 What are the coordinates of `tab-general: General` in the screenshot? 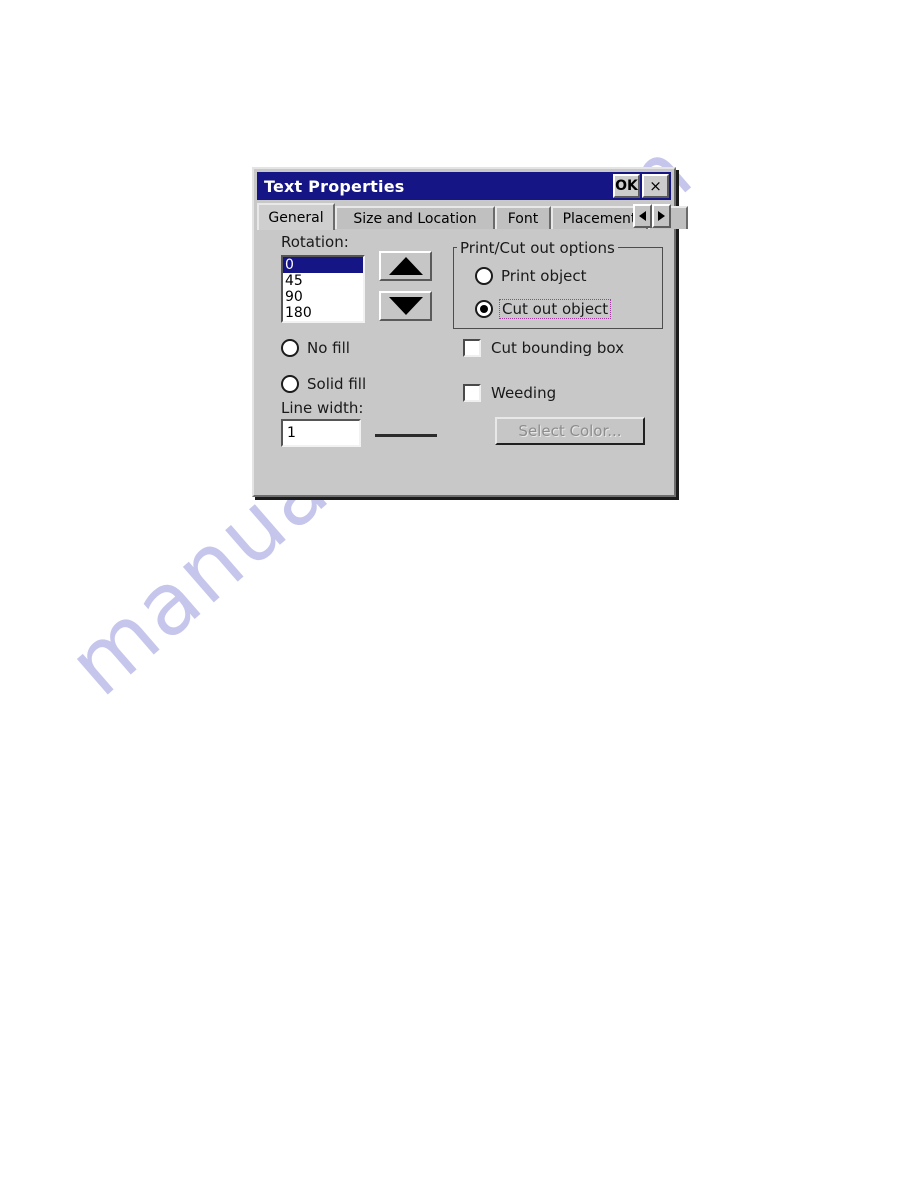 It's located at (296, 216).